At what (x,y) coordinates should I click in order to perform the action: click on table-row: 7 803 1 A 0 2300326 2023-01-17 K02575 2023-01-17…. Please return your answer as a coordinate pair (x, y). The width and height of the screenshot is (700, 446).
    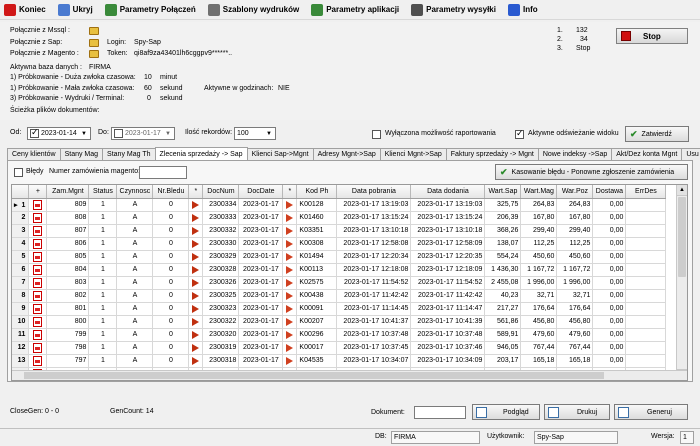
    Looking at the image, I should click on (339, 283).